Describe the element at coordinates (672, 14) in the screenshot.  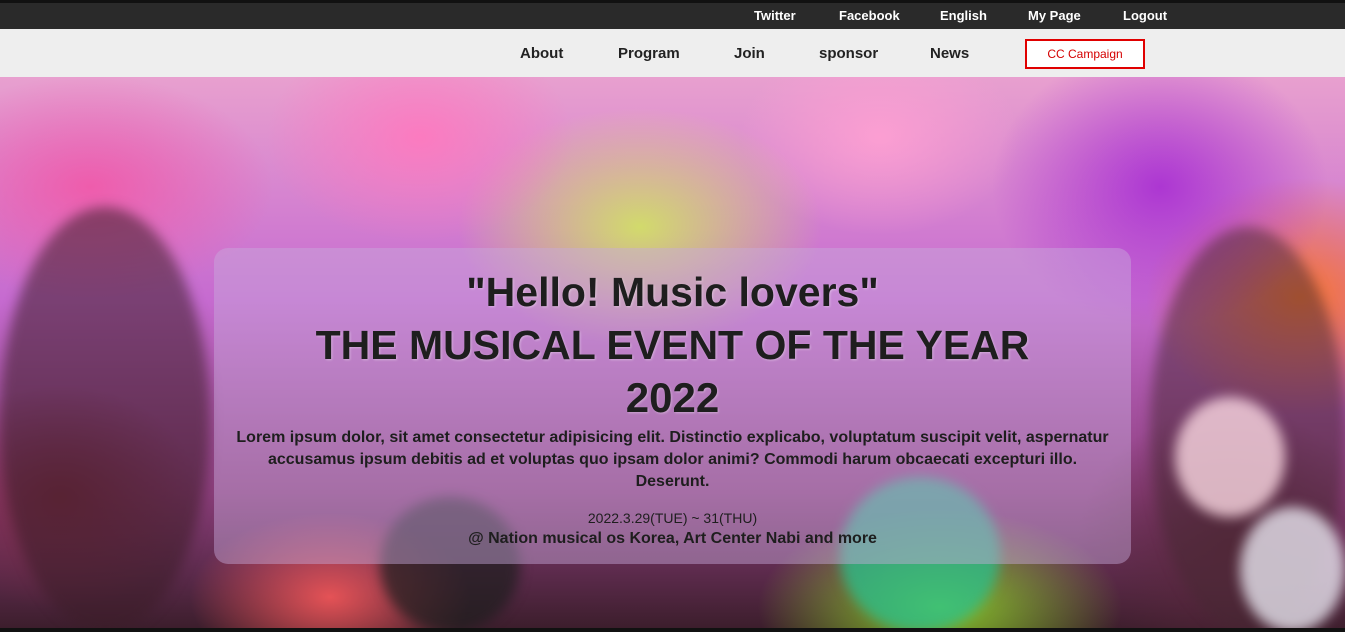
I see `top-utility-bar: Twitter Facebook English My Page Logout` at that location.